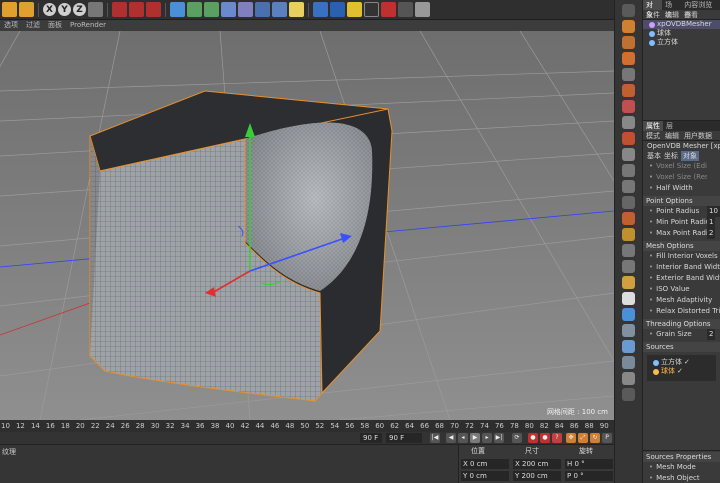 This screenshot has height=483, width=720. Describe the element at coordinates (49, 9) in the screenshot. I see `x-axis-button: X` at that location.